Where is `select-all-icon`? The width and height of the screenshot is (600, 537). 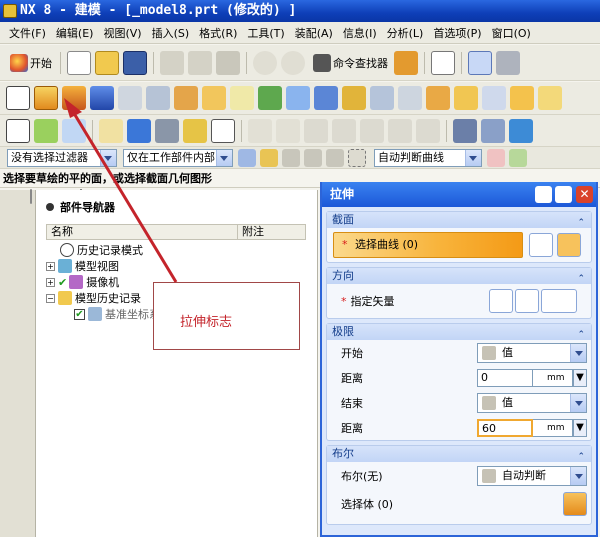
select-all-icon is located at coordinates (335, 157).